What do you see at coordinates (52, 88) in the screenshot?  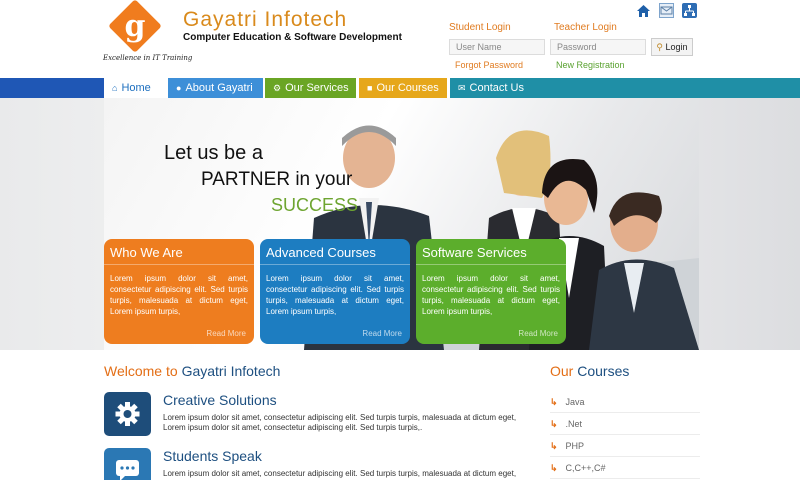 I see `nav-left-strip` at bounding box center [52, 88].